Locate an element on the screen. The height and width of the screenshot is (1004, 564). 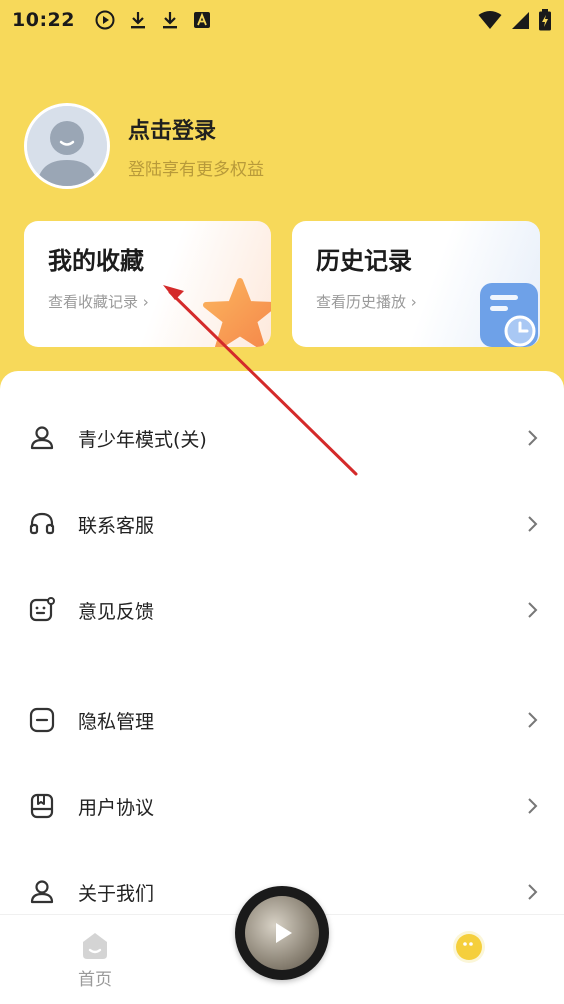
status-icons-right is located at coordinates (515, 20).